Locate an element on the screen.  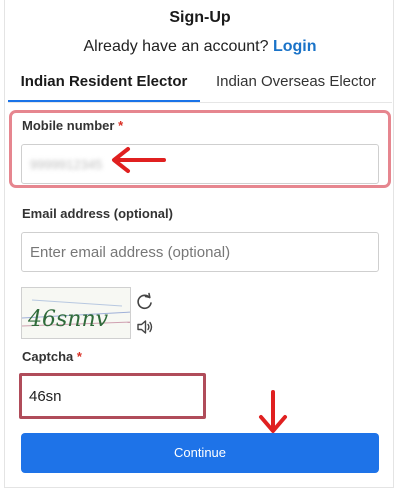
account-prompt-text: Already have an account? is located at coordinates (176, 46).